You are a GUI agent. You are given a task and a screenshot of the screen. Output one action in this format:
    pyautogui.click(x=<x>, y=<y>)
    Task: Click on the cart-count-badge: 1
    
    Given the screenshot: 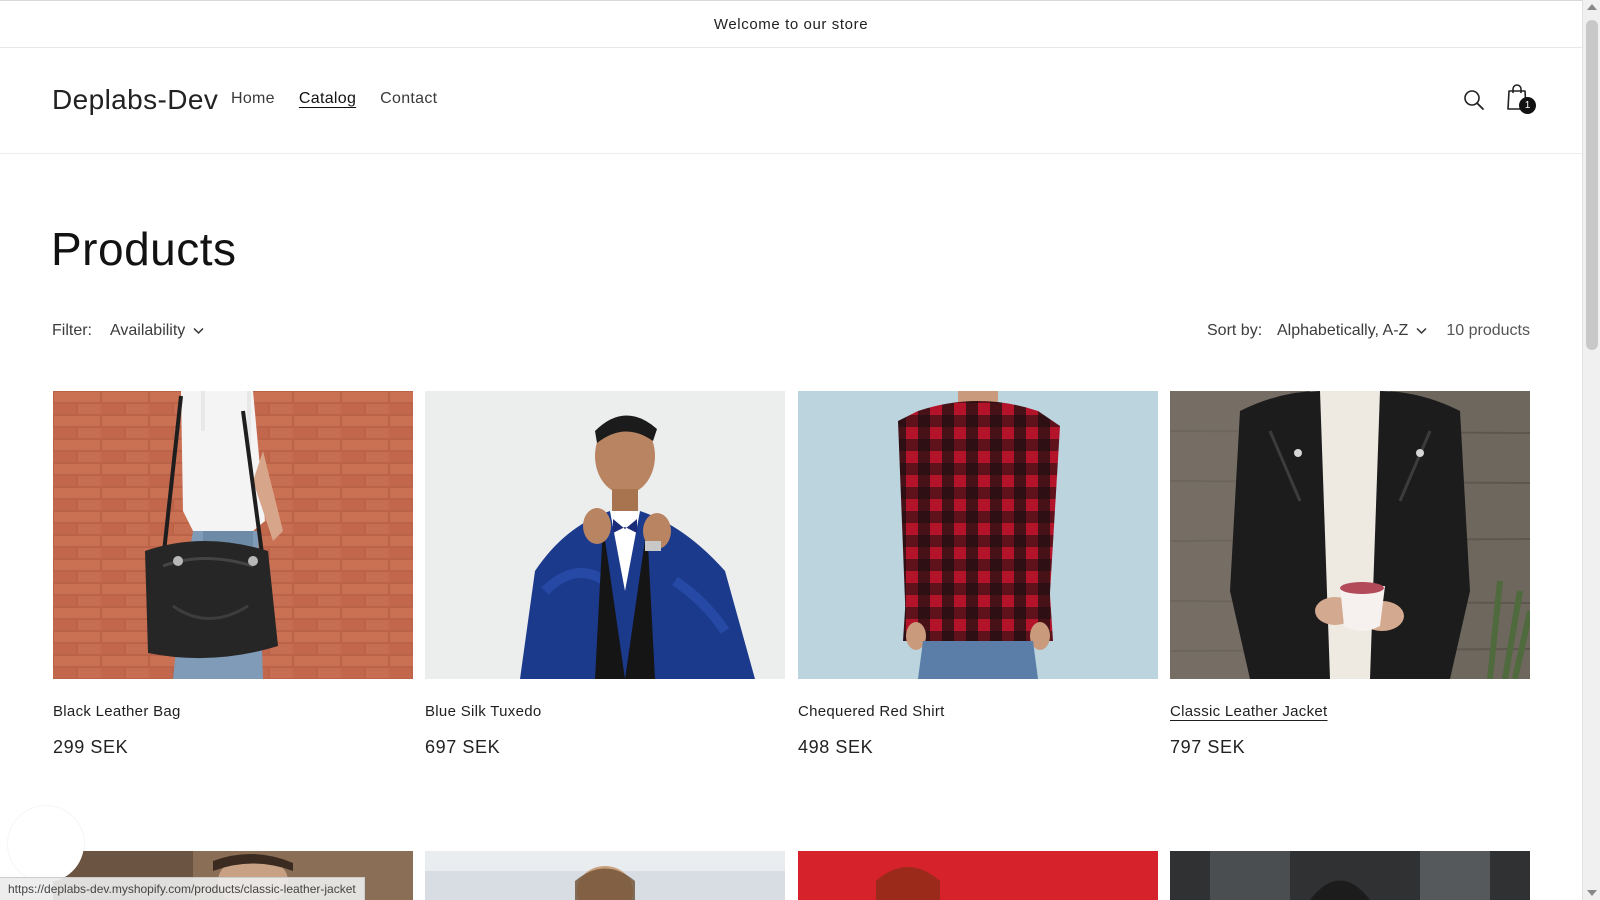 What is the action you would take?
    pyautogui.click(x=1527, y=105)
    